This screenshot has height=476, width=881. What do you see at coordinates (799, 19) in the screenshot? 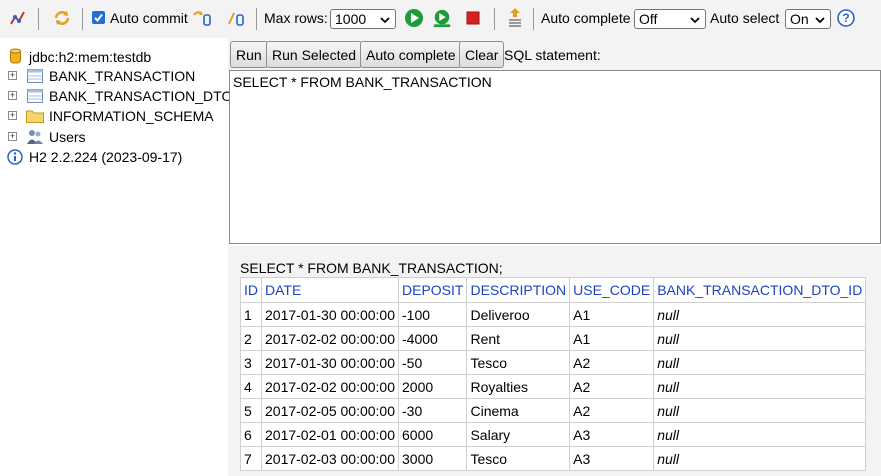
I see `auto-select-value: On` at bounding box center [799, 19].